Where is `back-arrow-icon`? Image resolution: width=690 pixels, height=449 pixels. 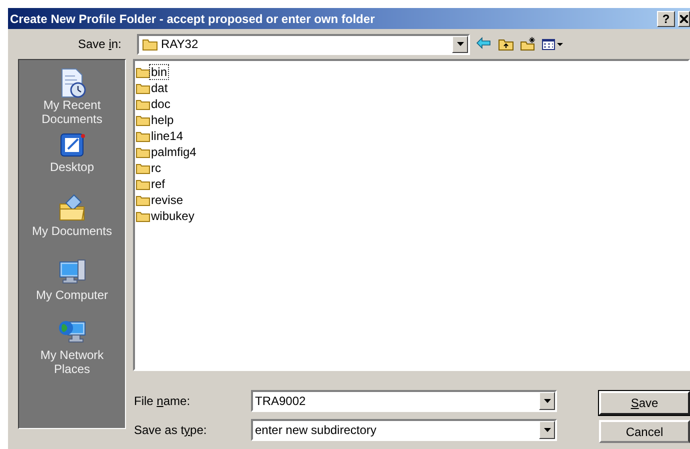
back-arrow-icon is located at coordinates (484, 44).